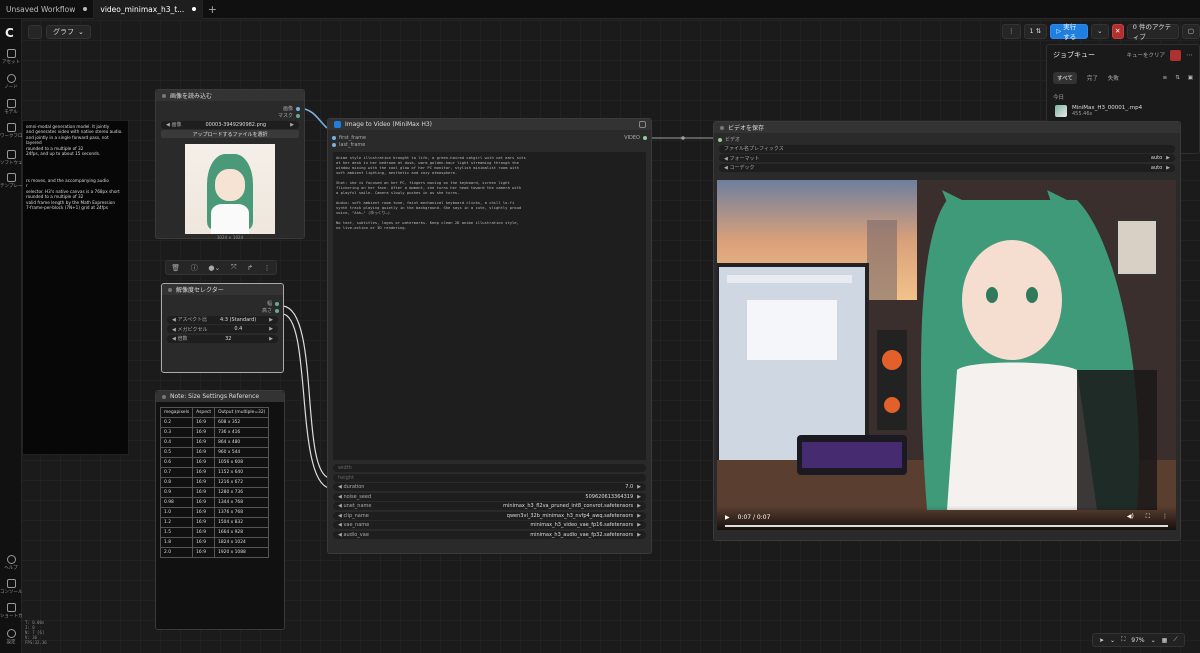 This screenshot has height=653, width=1200. What do you see at coordinates (176, 452) in the screenshot?
I see `table-cell: 0.5` at bounding box center [176, 452].